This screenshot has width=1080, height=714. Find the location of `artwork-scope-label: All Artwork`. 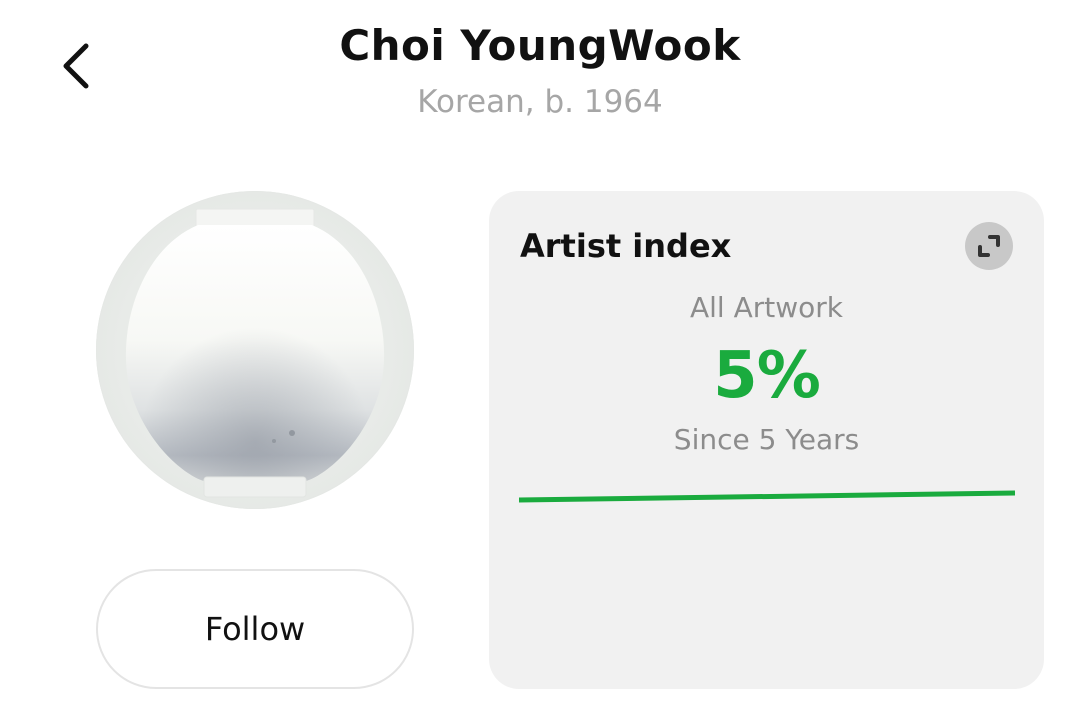

artwork-scope-label: All Artwork is located at coordinates (766, 307).